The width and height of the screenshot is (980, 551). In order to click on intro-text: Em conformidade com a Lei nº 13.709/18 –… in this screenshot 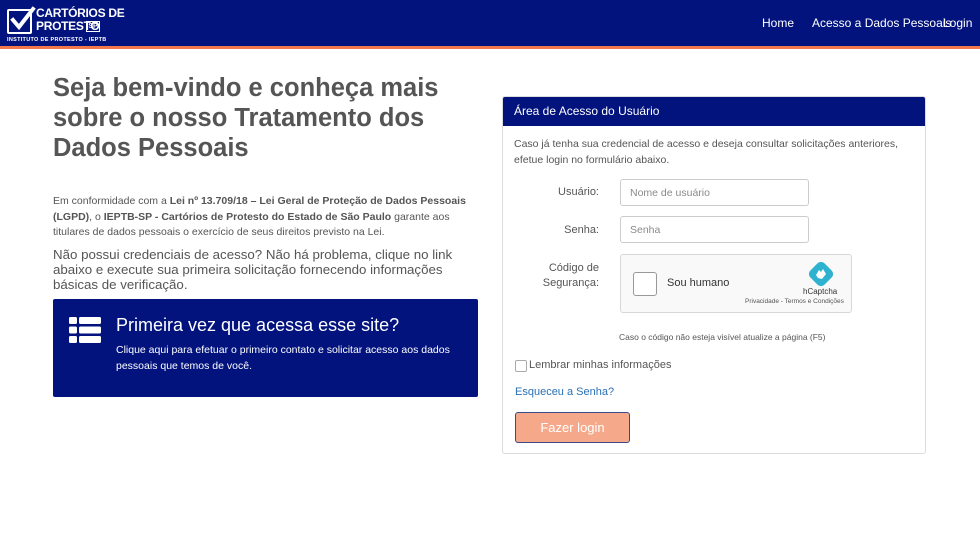, I will do `click(265, 217)`.